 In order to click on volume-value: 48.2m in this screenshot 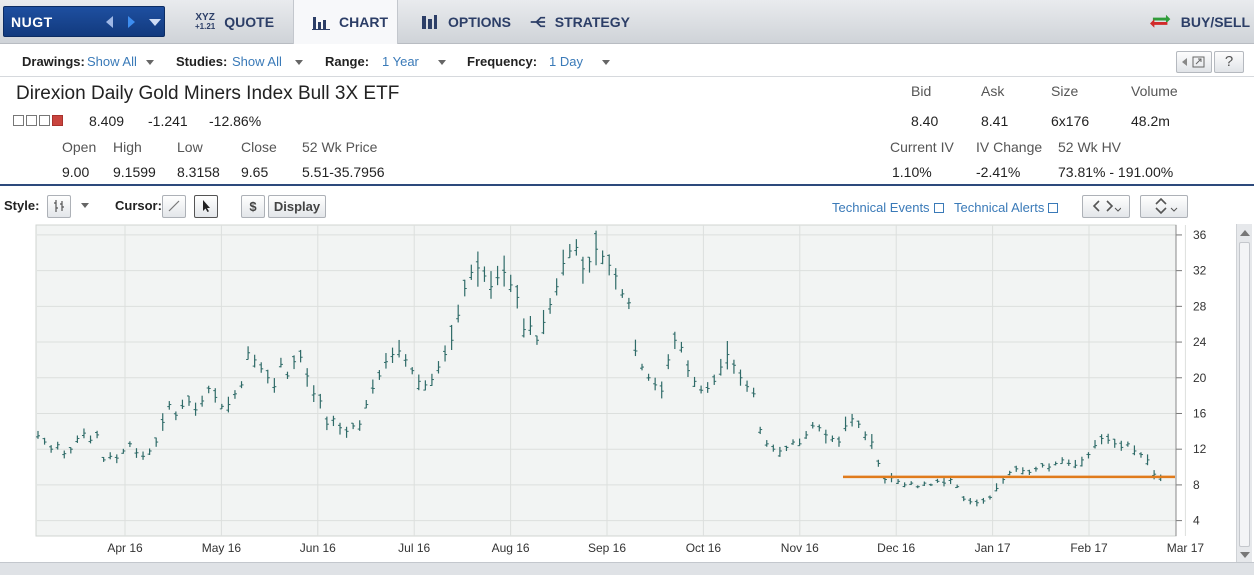, I will do `click(1150, 121)`.